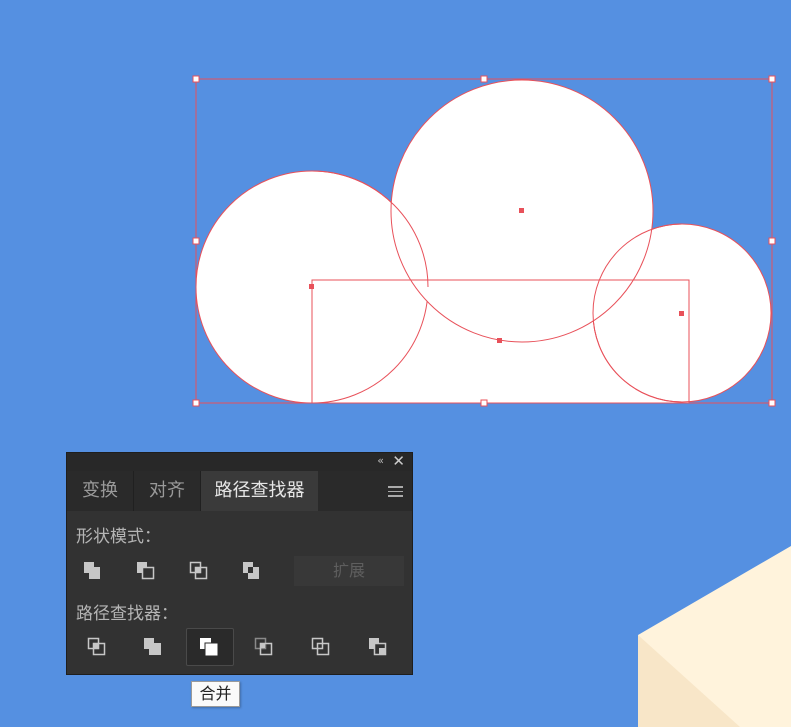 The width and height of the screenshot is (791, 727). I want to click on pathfinders-label: 路径查找器：, so click(127, 614).